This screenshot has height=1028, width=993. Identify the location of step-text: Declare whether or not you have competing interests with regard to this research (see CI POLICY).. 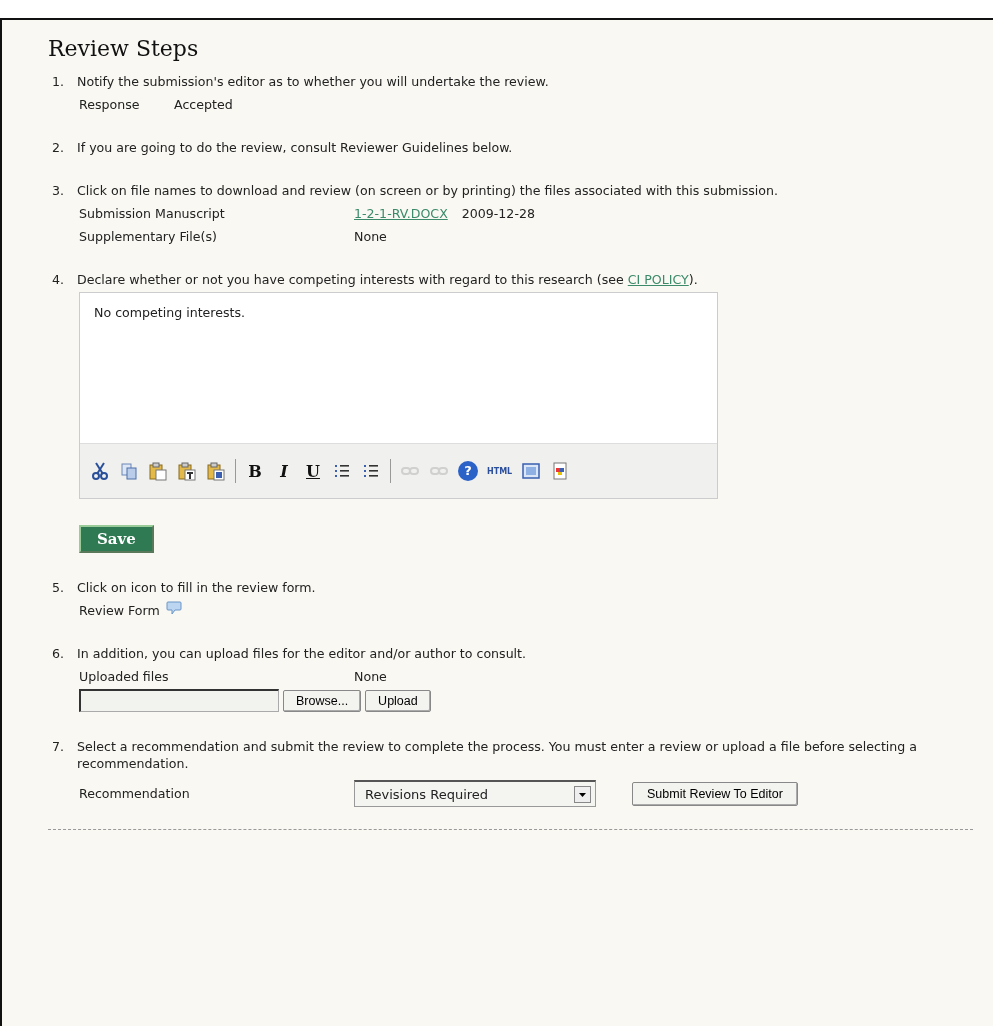
(387, 279).